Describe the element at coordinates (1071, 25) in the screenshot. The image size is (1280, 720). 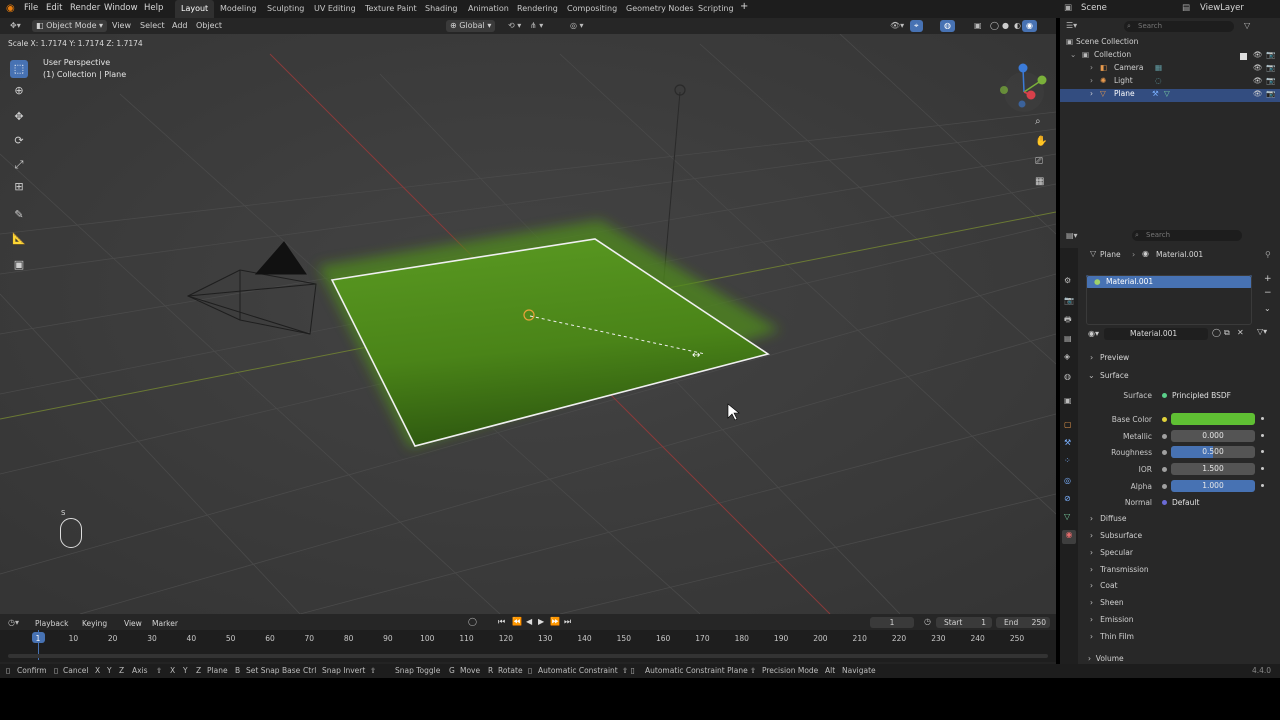
I see `outliner-editor-icon: ☰▾` at that location.